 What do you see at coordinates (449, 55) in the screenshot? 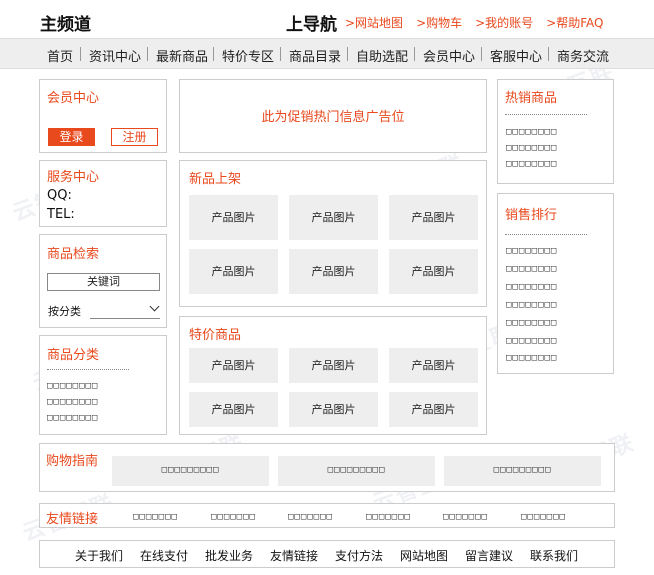
I see `nav-item-member: 会员中心` at bounding box center [449, 55].